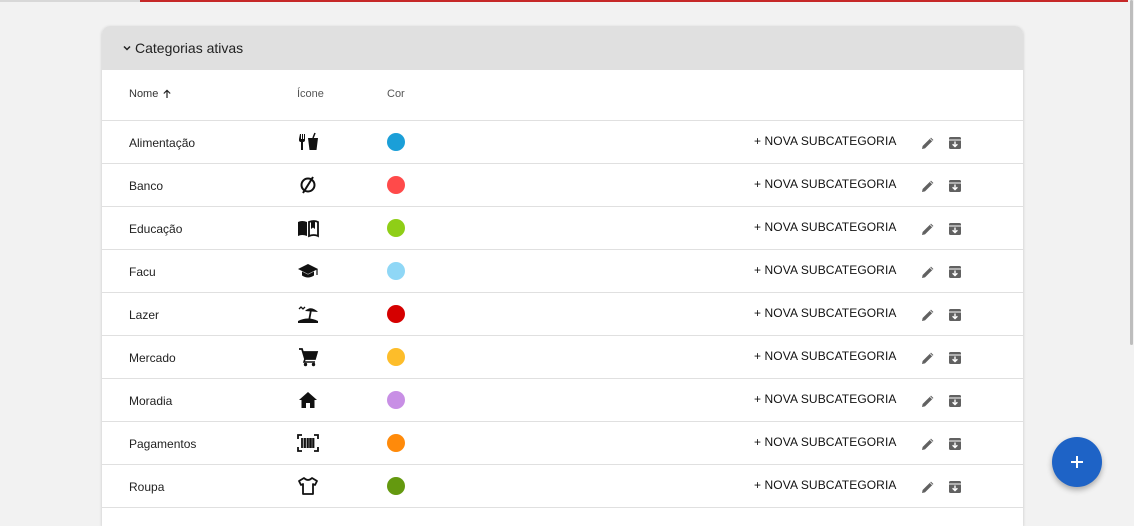 This screenshot has height=526, width=1134. I want to click on arrow-up-icon, so click(167, 94).